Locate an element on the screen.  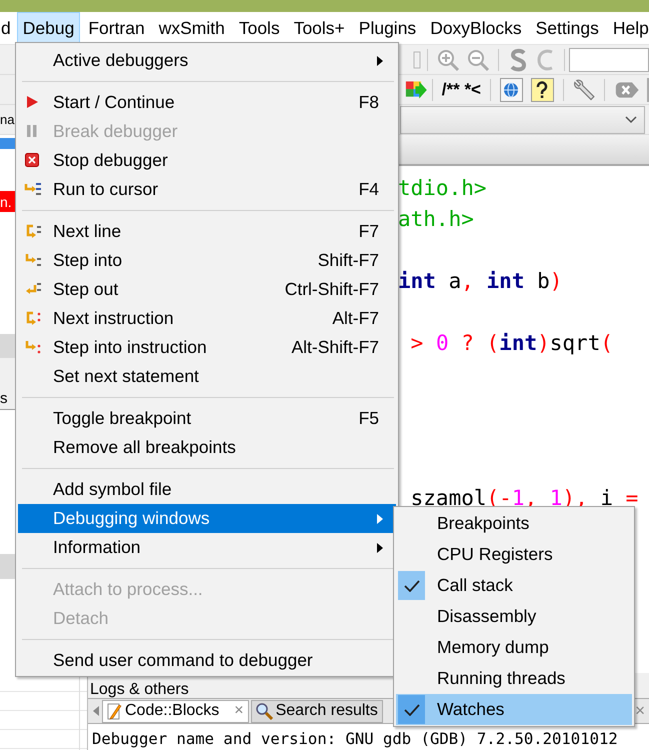
menu-item: Run to cursor F4 is located at coordinates (207, 189).